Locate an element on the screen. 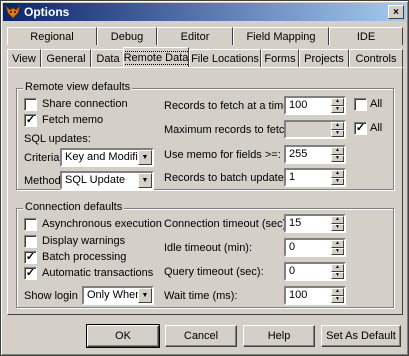 This screenshot has width=409, height=356. records-to-fetch-spinner: ▲ ▼ is located at coordinates (337, 105).